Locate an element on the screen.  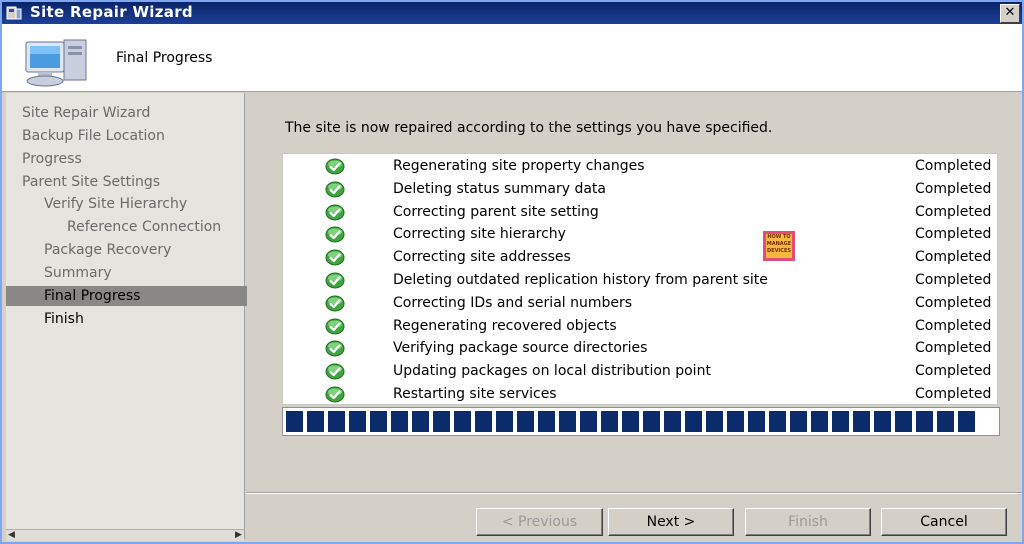
nav-horizontal-scrollbar: ◀ ▶ is located at coordinates (125, 535).